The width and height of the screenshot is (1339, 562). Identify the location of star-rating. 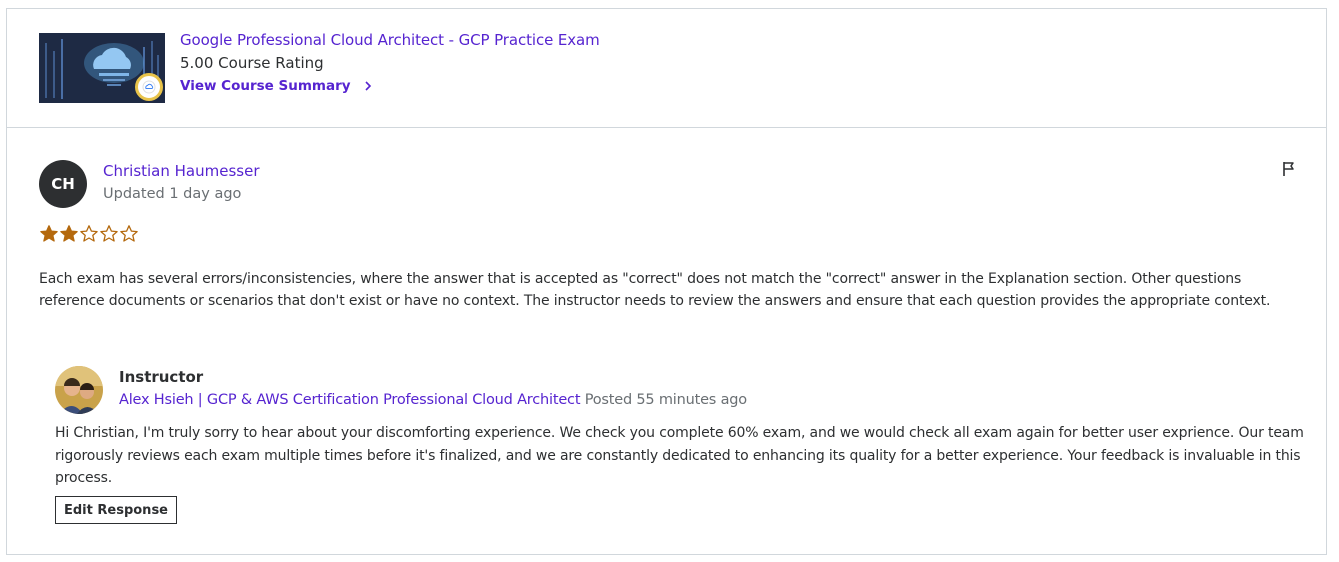
(89, 234).